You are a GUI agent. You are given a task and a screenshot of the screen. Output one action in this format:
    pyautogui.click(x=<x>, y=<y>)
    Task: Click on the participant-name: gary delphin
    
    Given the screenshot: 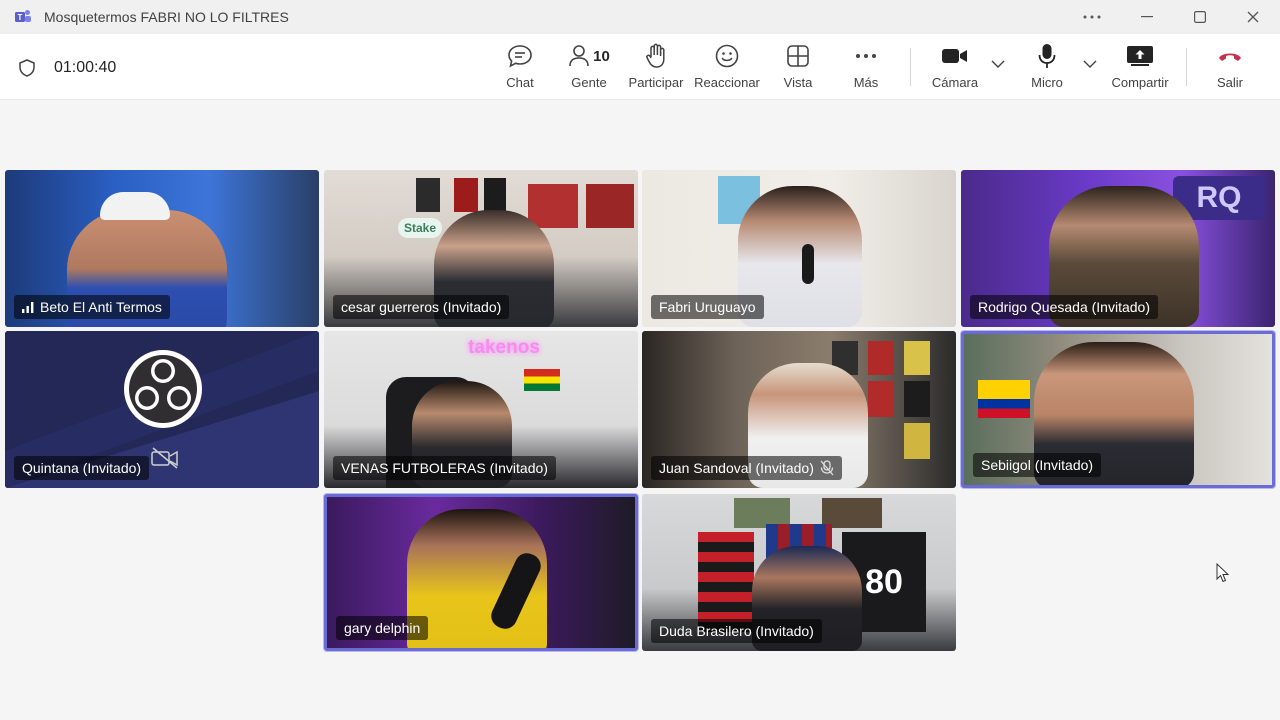 What is the action you would take?
    pyautogui.click(x=382, y=628)
    